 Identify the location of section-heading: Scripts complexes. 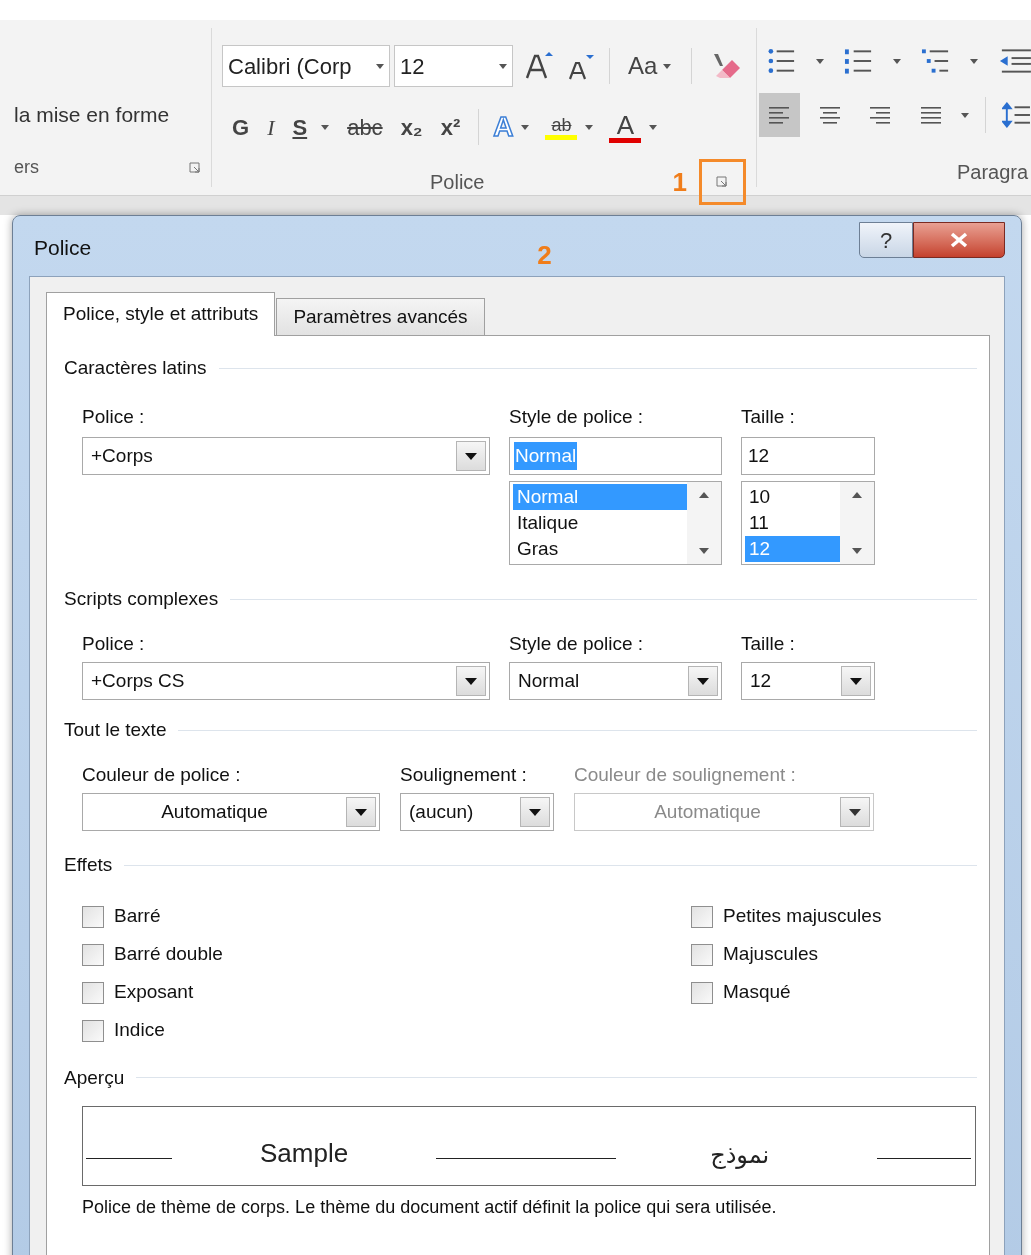
(141, 599).